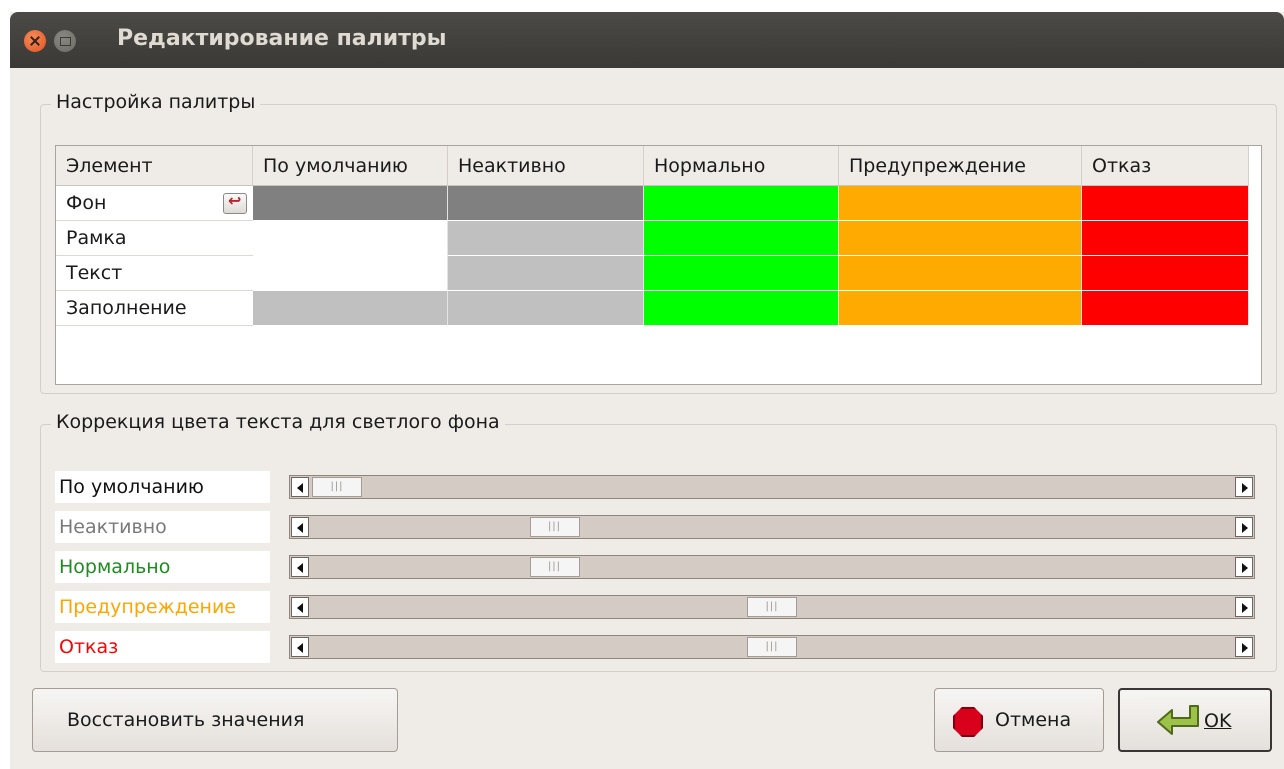 Image resolution: width=1284 pixels, height=769 pixels. What do you see at coordinates (1218, 721) in the screenshot?
I see `ok-label: OK` at bounding box center [1218, 721].